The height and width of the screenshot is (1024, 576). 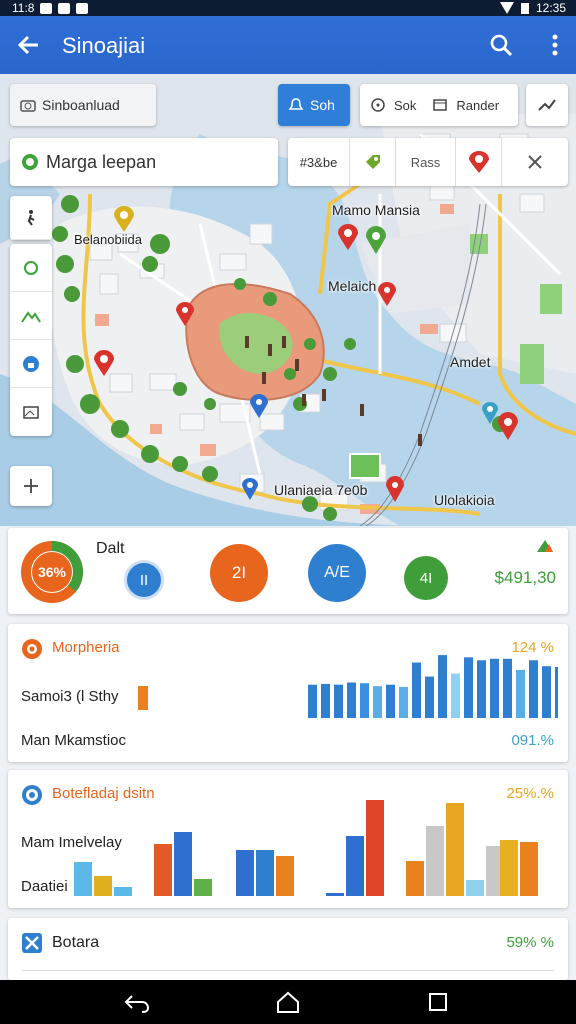 I want to click on map-label: Mamo Mansia, so click(x=376, y=210).